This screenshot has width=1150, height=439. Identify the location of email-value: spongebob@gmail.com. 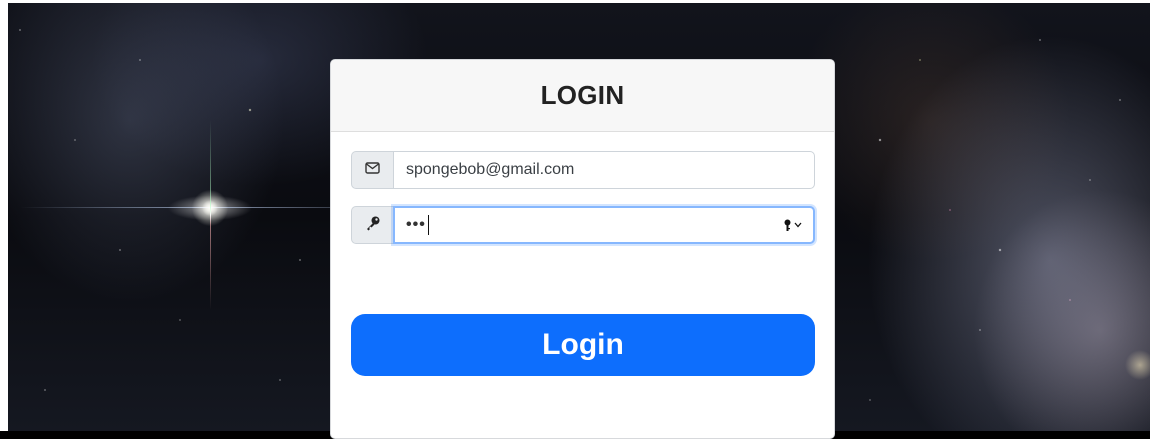
(490, 169).